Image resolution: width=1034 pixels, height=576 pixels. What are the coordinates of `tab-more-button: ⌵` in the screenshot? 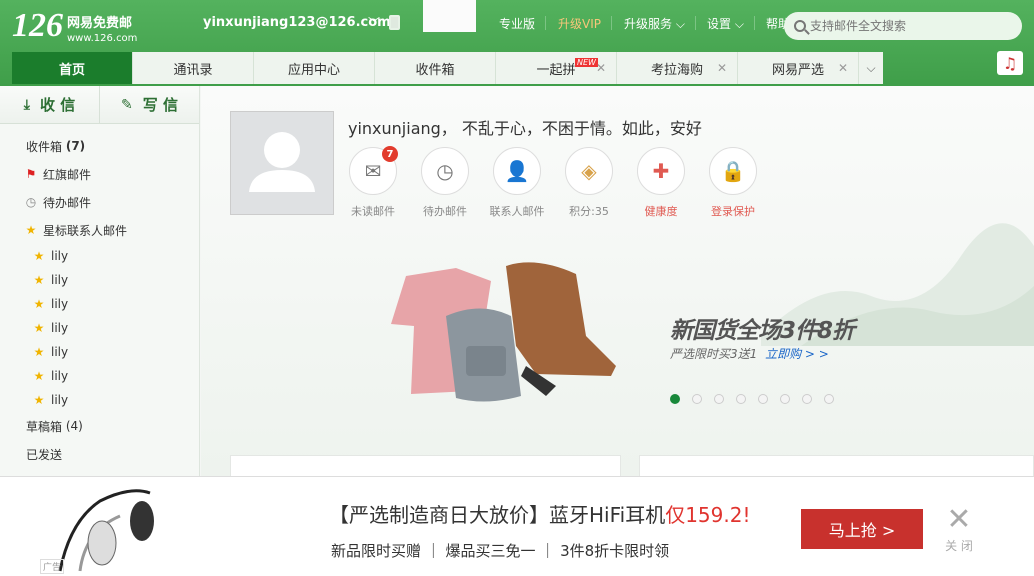 It's located at (871, 68).